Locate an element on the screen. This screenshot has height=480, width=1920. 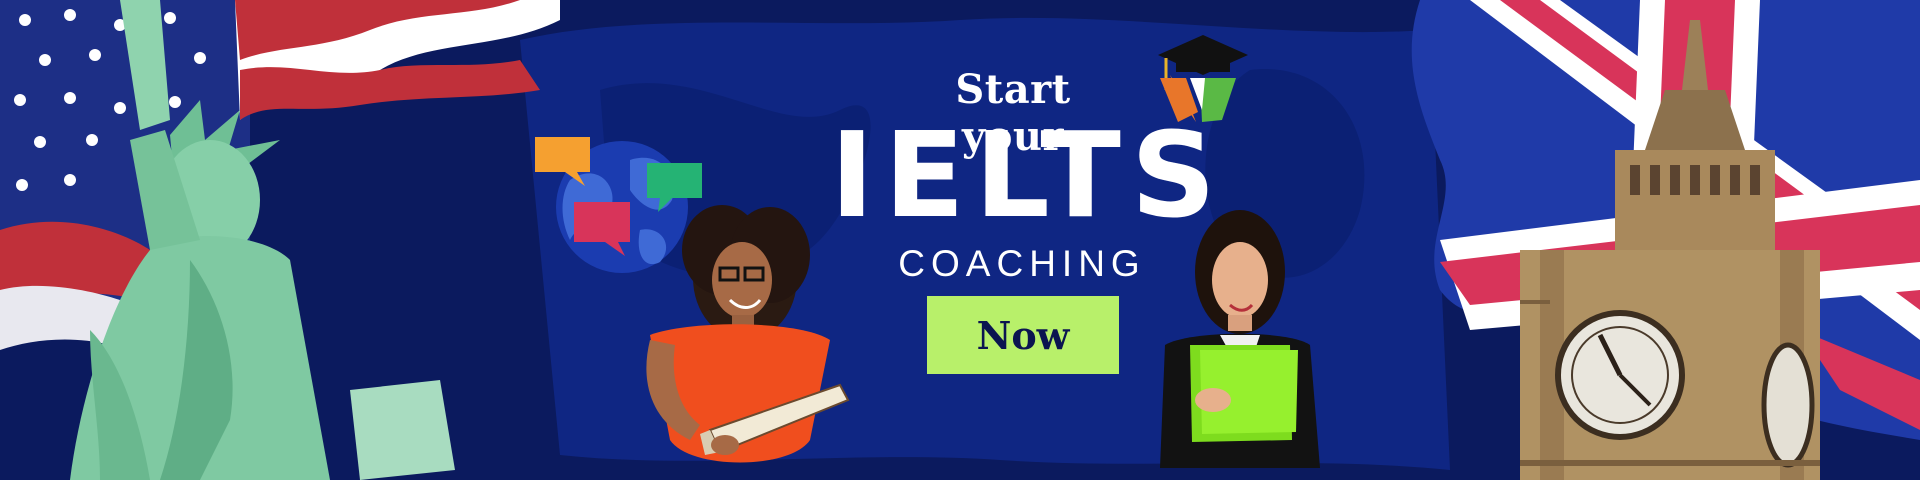
headline-ielts: IELTS is located at coordinates (1028, 175).